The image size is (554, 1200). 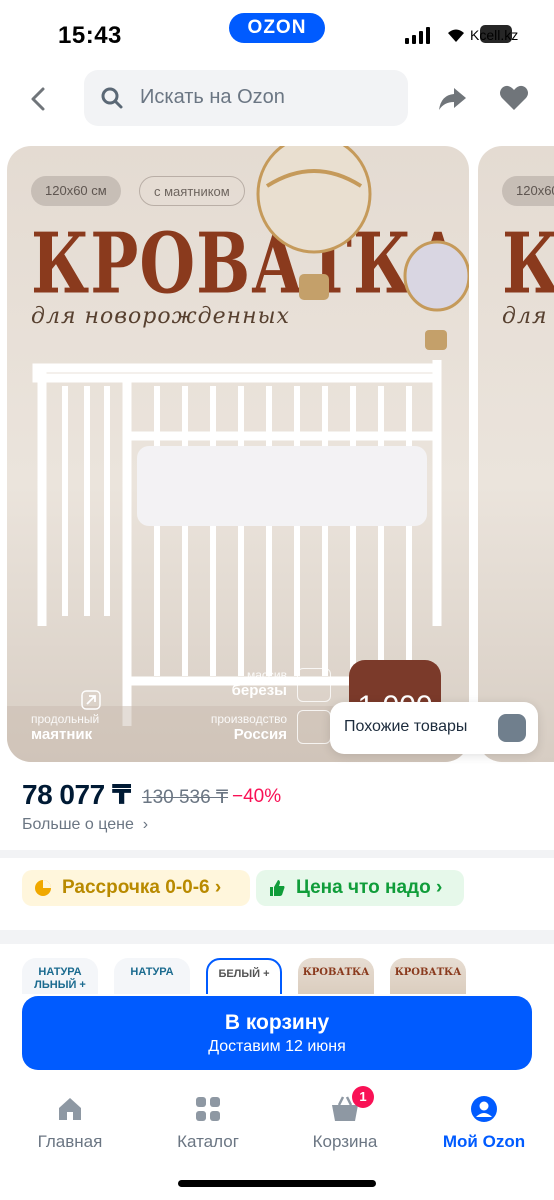 I want to click on search-input: Искать на Ozon, so click(x=246, y=98).